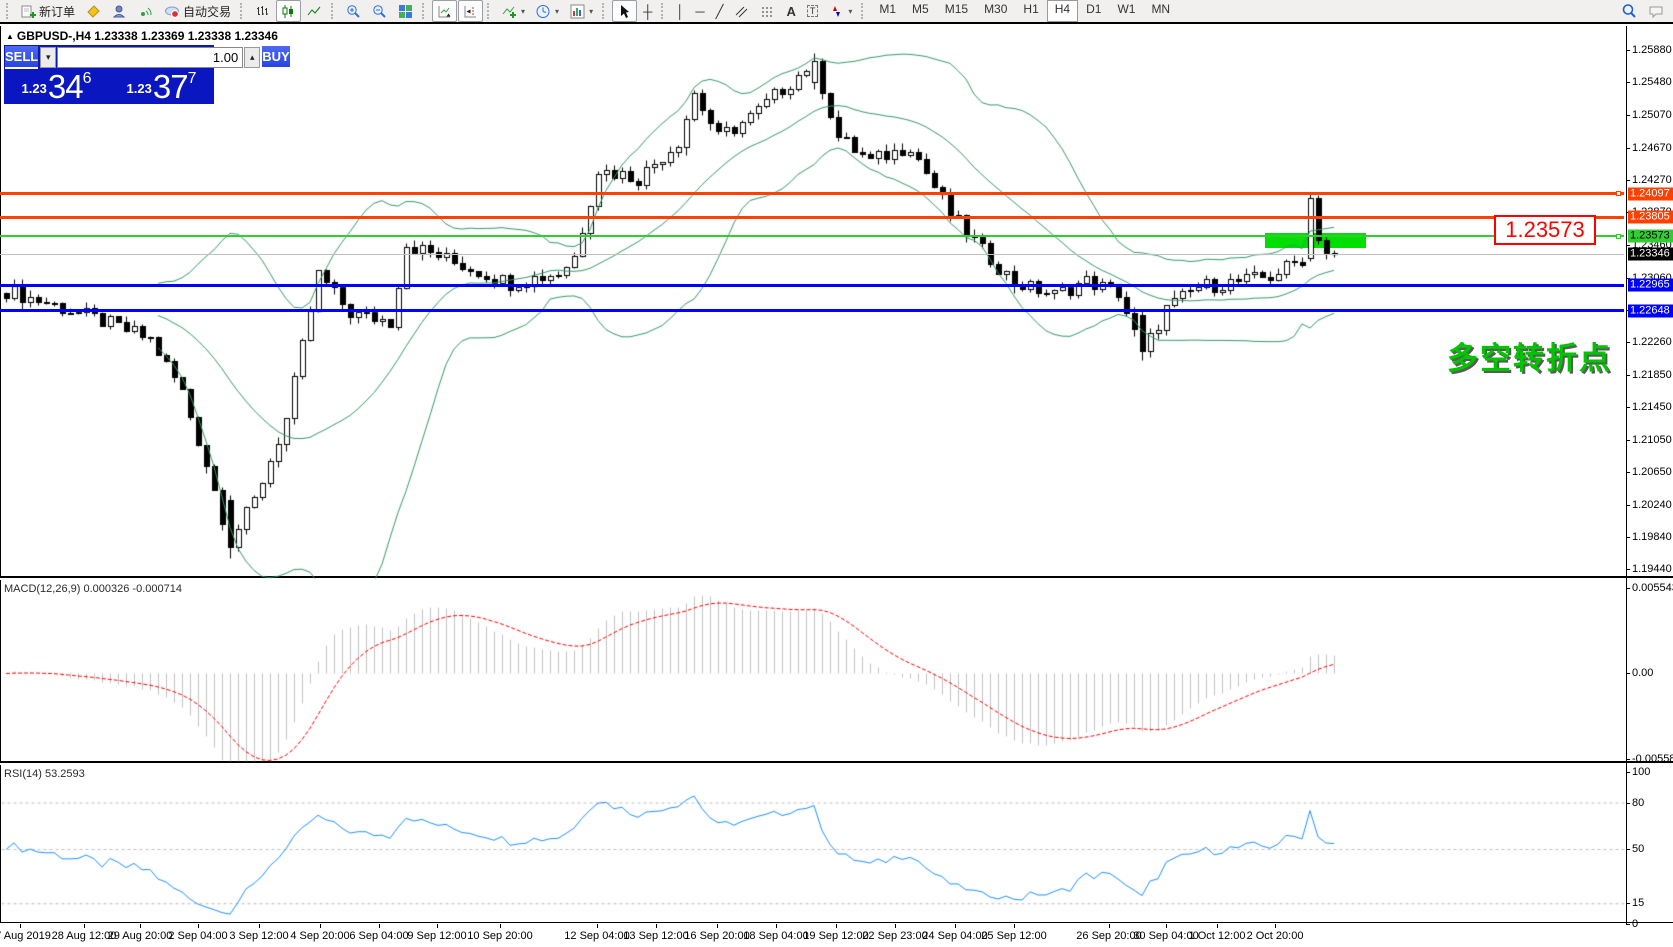 The image size is (1673, 947). I want to click on collapse-arrow-icon: ▲, so click(10, 36).